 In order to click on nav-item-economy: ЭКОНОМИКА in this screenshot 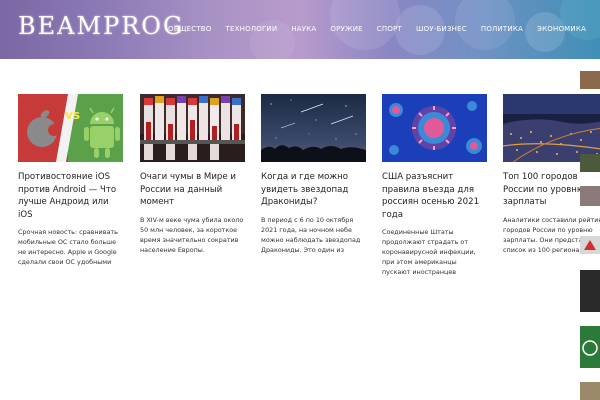, I will do `click(561, 29)`.